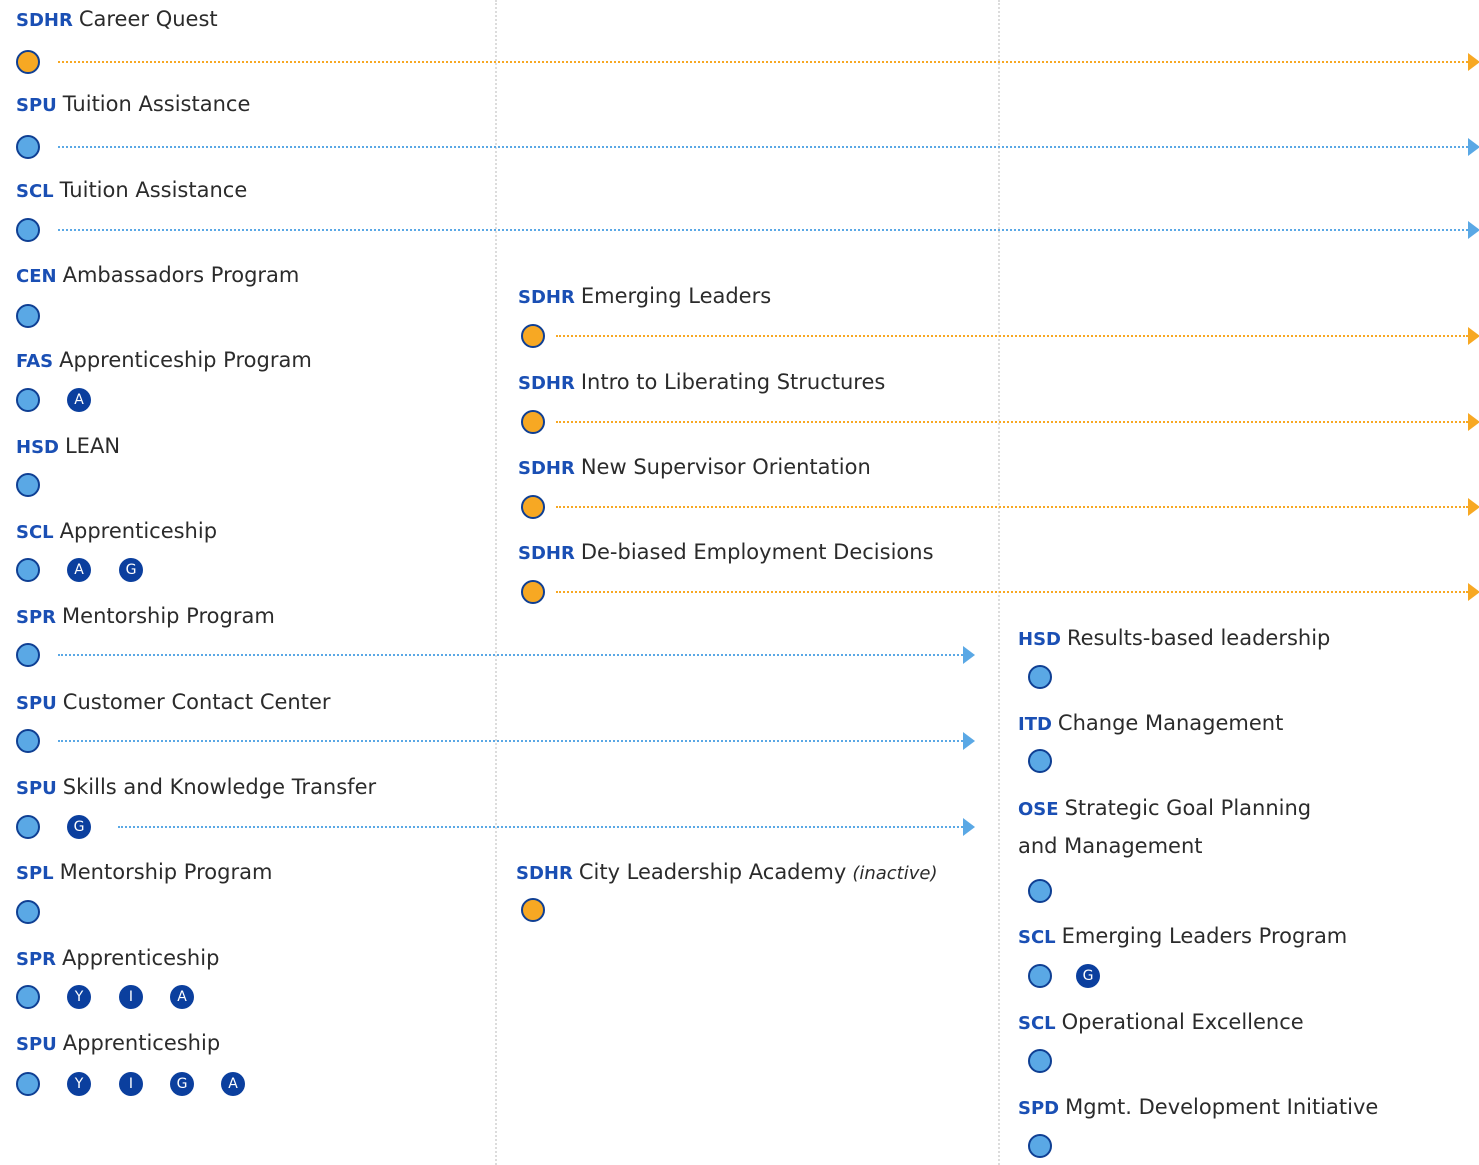 This screenshot has width=1479, height=1165. What do you see at coordinates (1188, 808) in the screenshot?
I see `program-name: Strategic Goal Planning` at bounding box center [1188, 808].